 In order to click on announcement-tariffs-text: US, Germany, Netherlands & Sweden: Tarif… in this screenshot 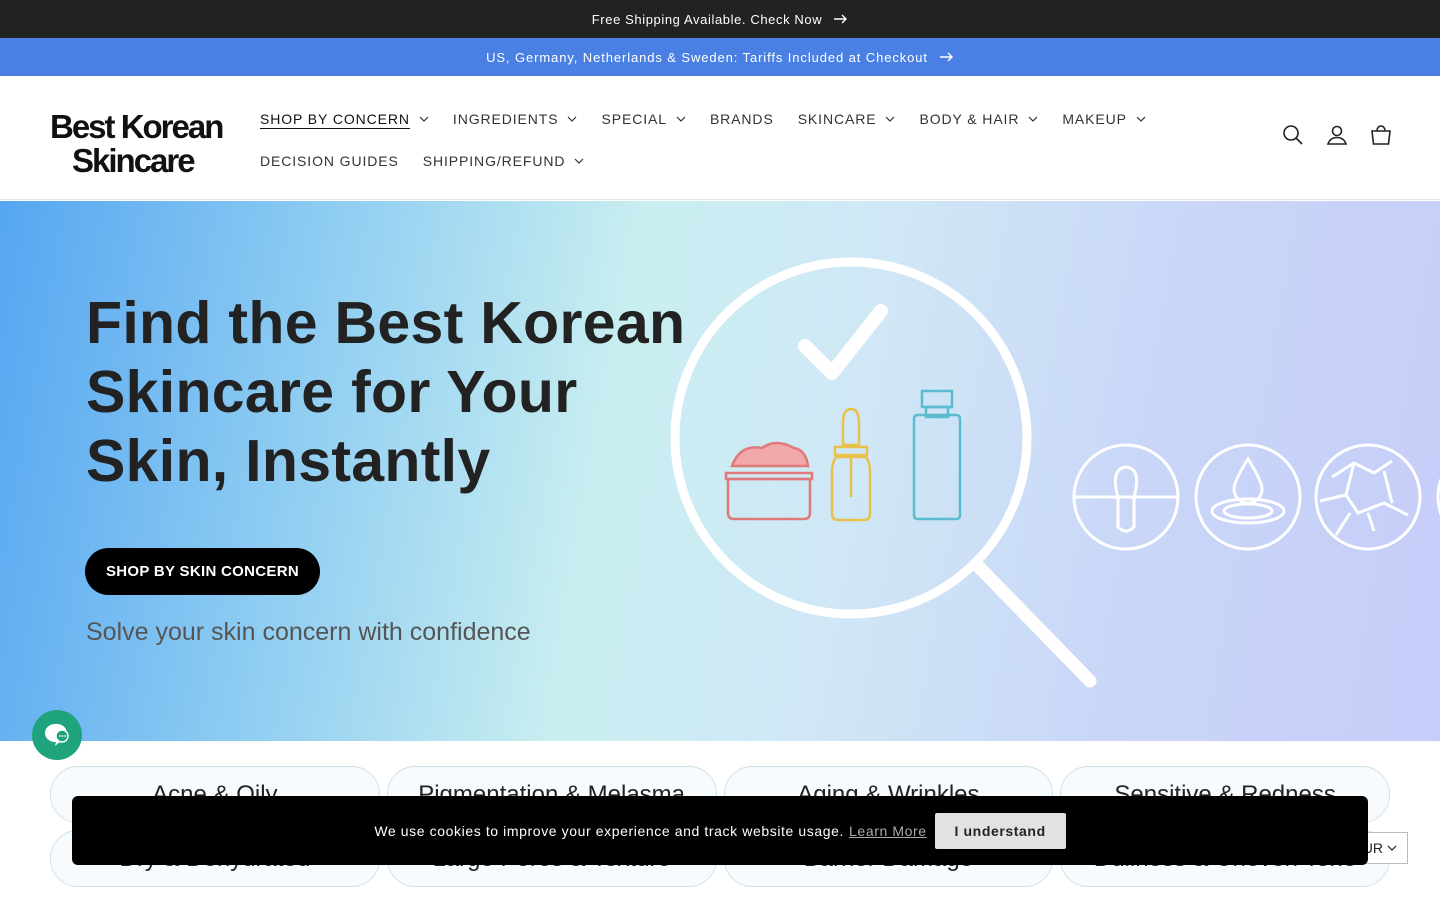, I will do `click(707, 57)`.